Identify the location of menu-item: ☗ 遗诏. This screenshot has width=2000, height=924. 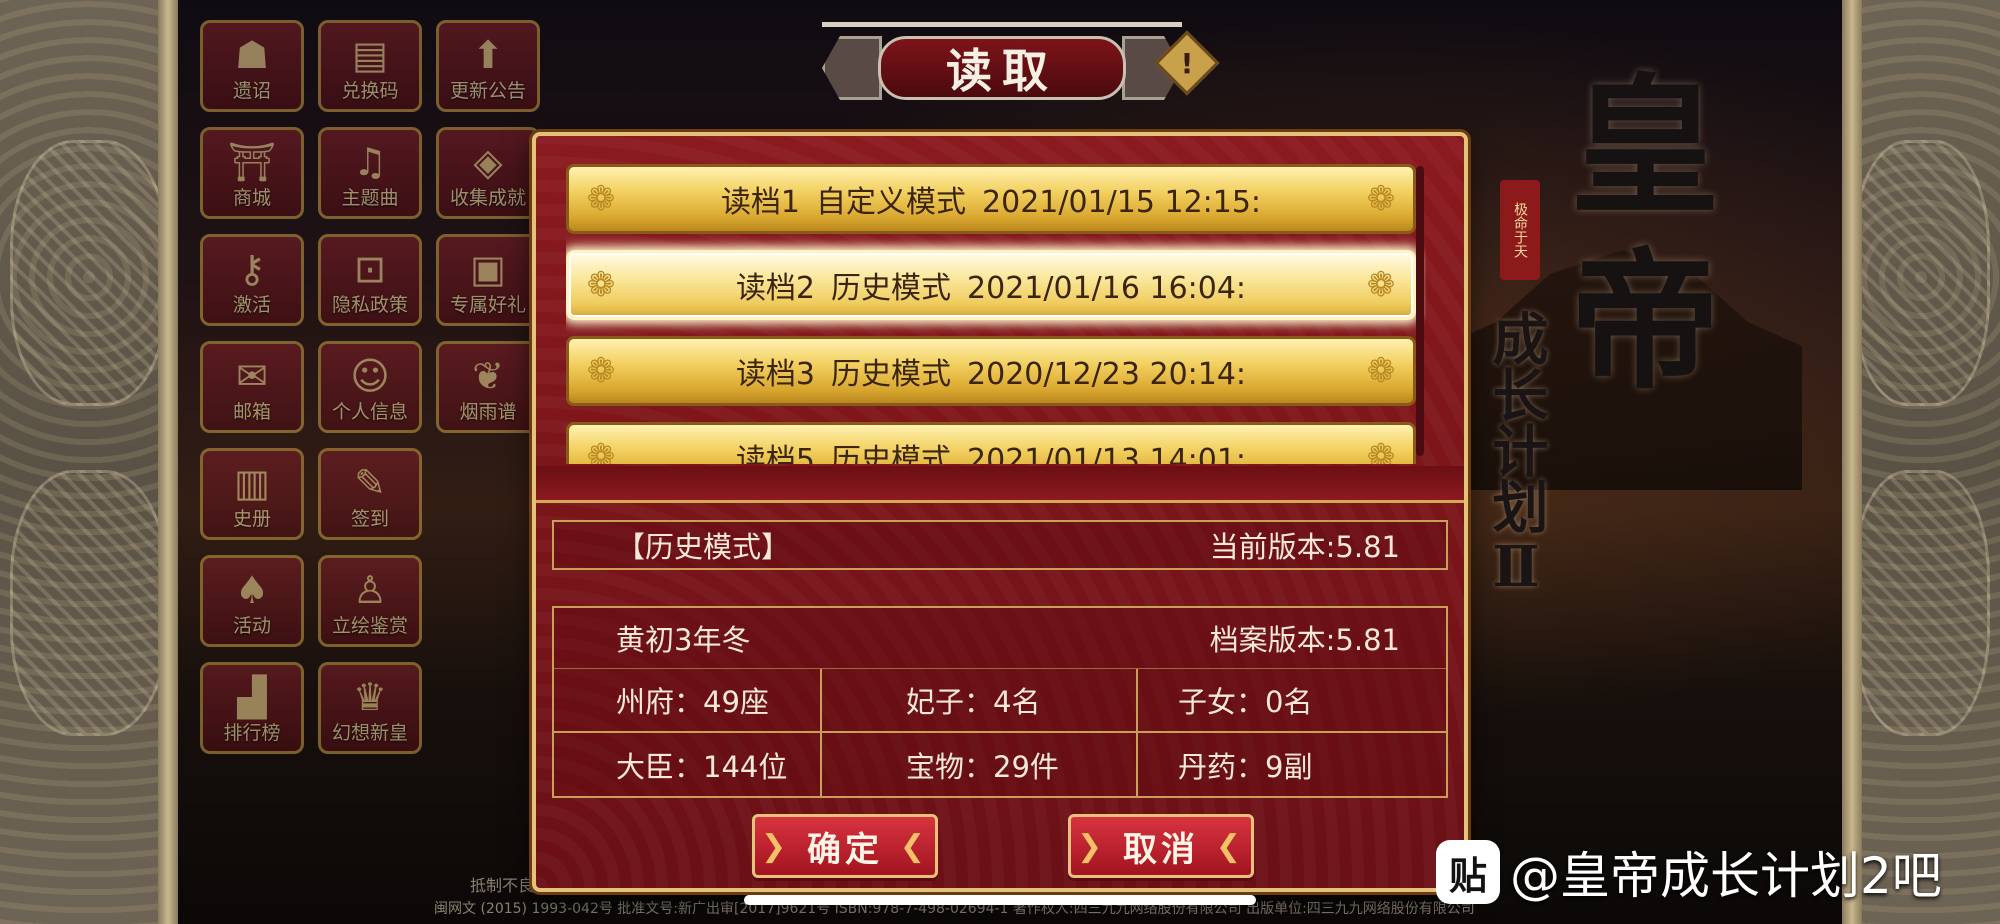
(252, 66).